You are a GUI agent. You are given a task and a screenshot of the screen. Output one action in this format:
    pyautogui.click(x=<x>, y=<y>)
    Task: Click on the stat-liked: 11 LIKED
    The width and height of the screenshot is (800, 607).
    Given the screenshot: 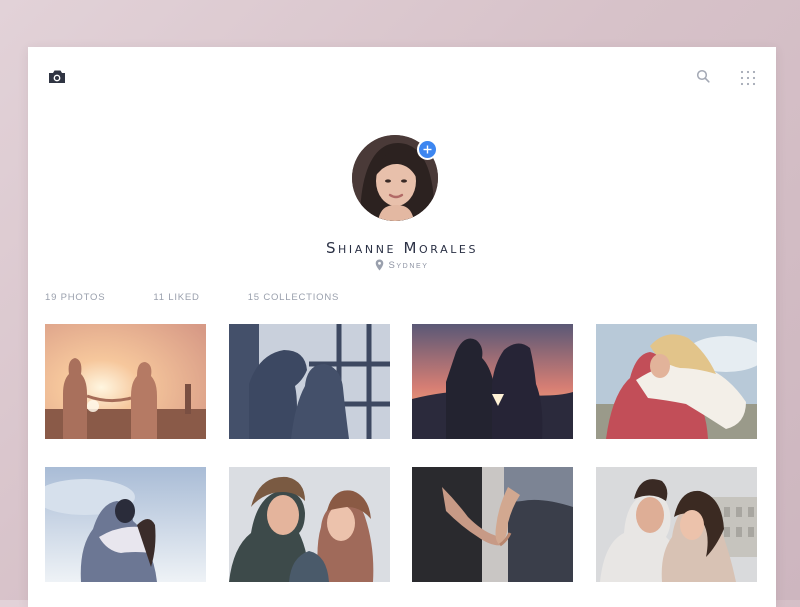 What is the action you would take?
    pyautogui.click(x=176, y=297)
    